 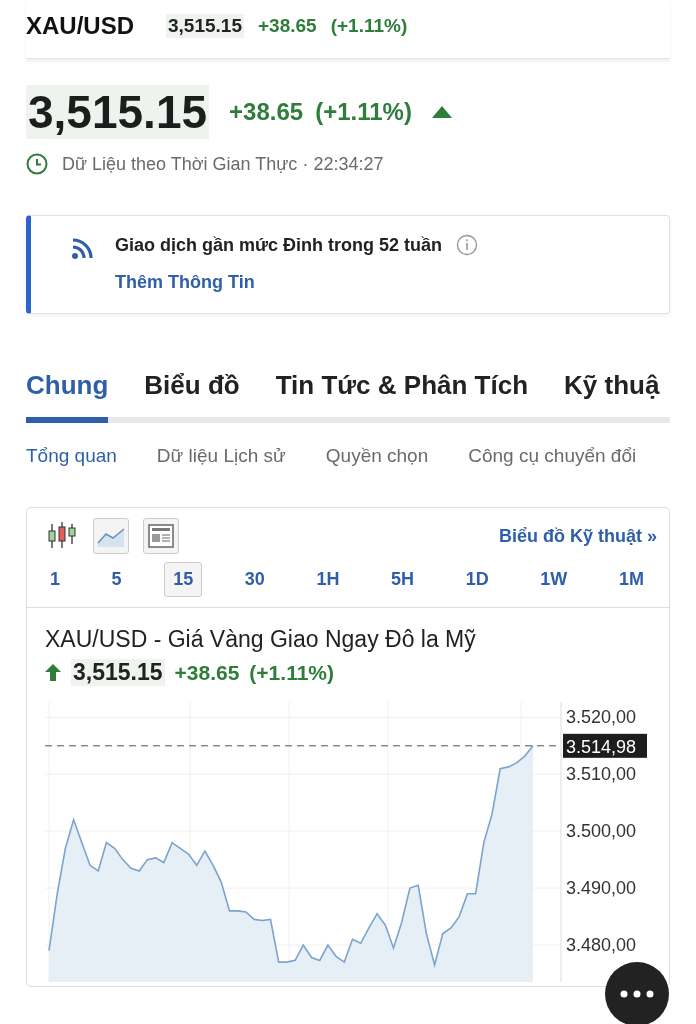 What do you see at coordinates (577, 536) in the screenshot?
I see `technical-chart-link: Biểu đồ Kỹ thuật »` at bounding box center [577, 536].